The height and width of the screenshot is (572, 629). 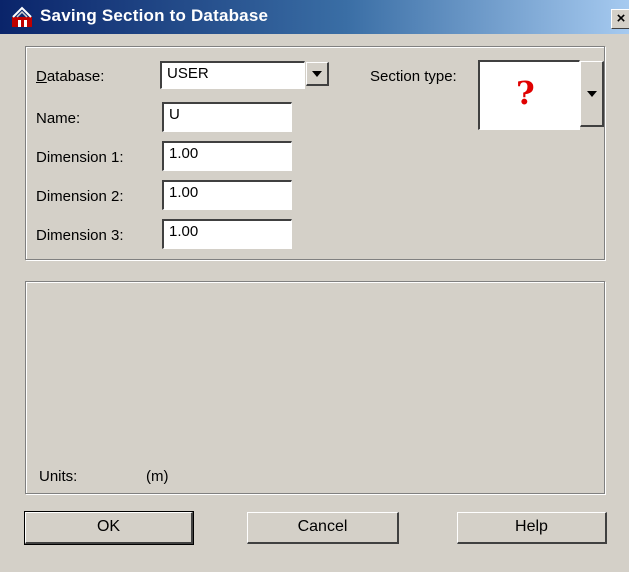 What do you see at coordinates (188, 73) in the screenshot?
I see `database-select-value: USER` at bounding box center [188, 73].